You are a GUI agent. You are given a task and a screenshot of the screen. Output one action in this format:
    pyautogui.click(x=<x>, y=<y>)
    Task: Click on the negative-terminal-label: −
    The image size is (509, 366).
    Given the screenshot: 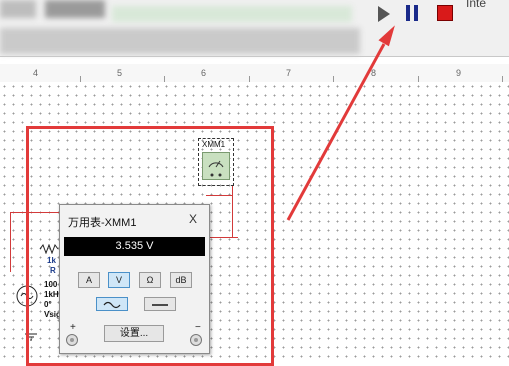 What is the action you would take?
    pyautogui.click(x=198, y=327)
    